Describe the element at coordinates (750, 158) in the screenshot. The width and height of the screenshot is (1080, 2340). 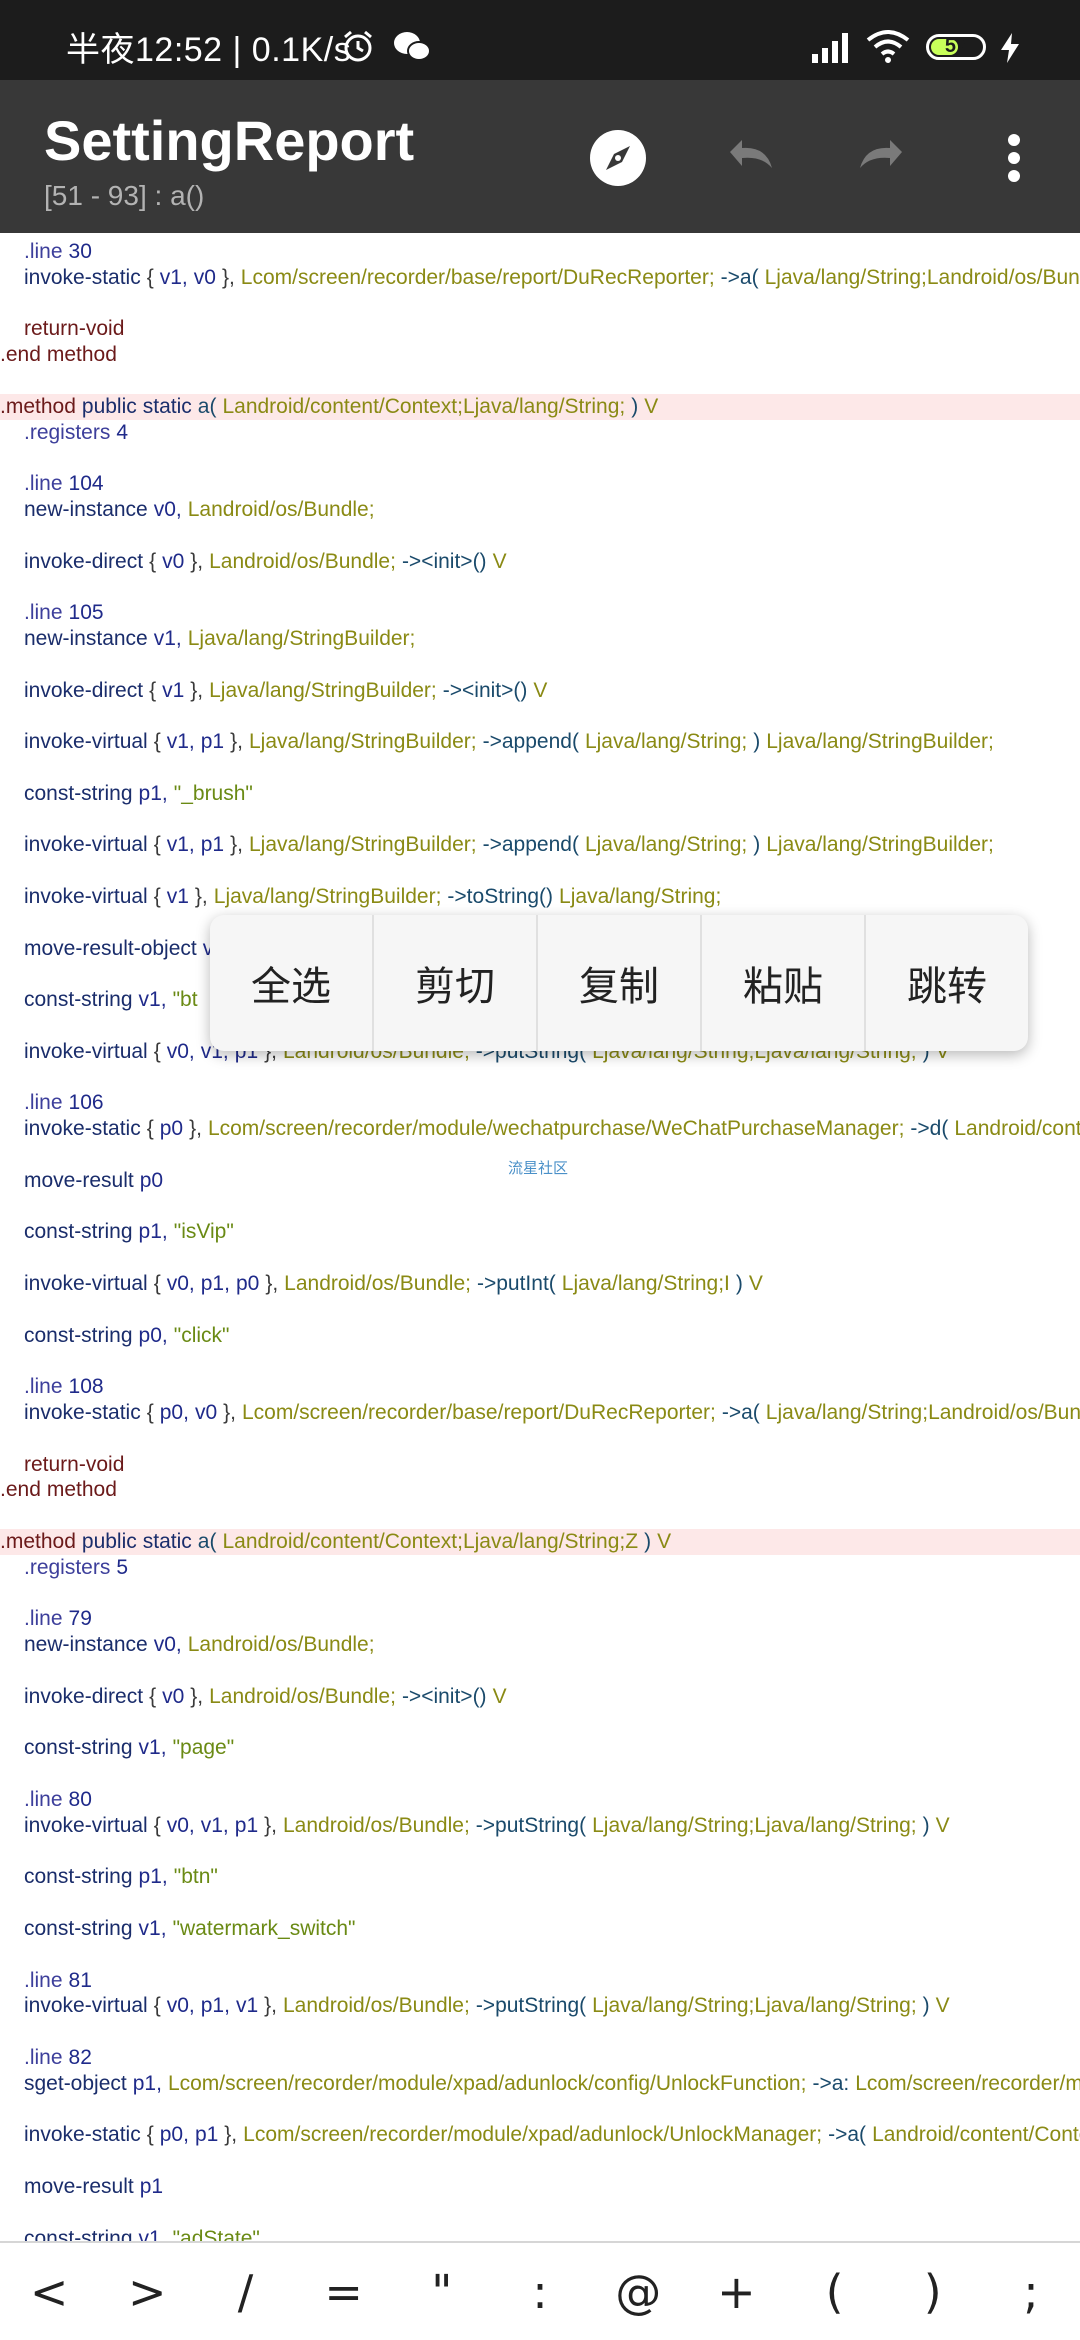
I see `undo-button` at that location.